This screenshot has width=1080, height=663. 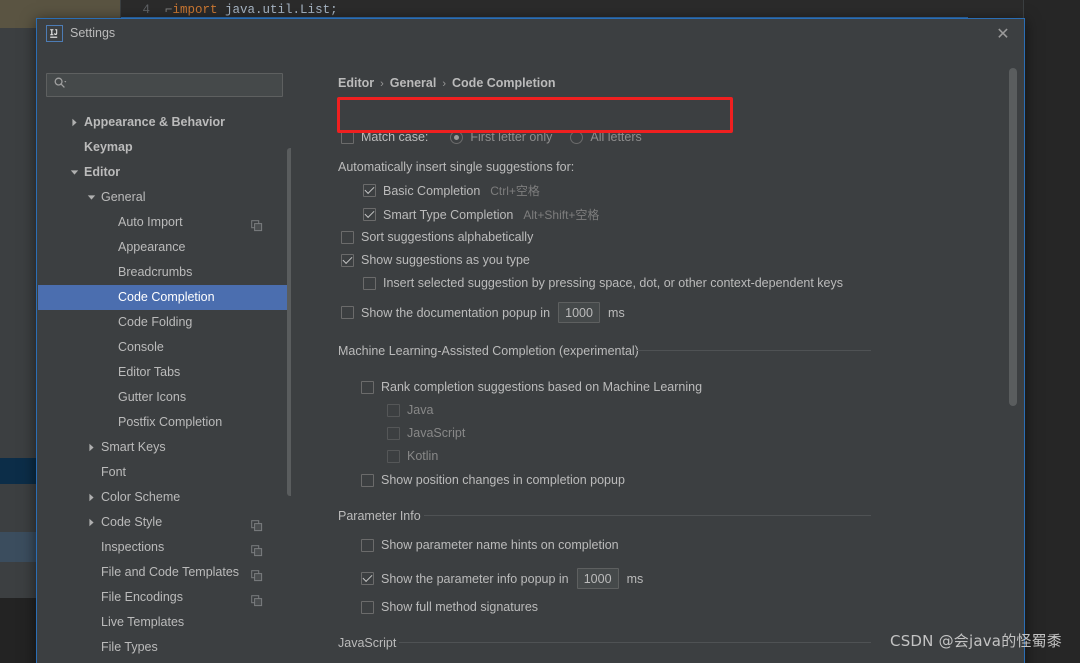 I want to click on all-letters-label: All letters, so click(x=616, y=137).